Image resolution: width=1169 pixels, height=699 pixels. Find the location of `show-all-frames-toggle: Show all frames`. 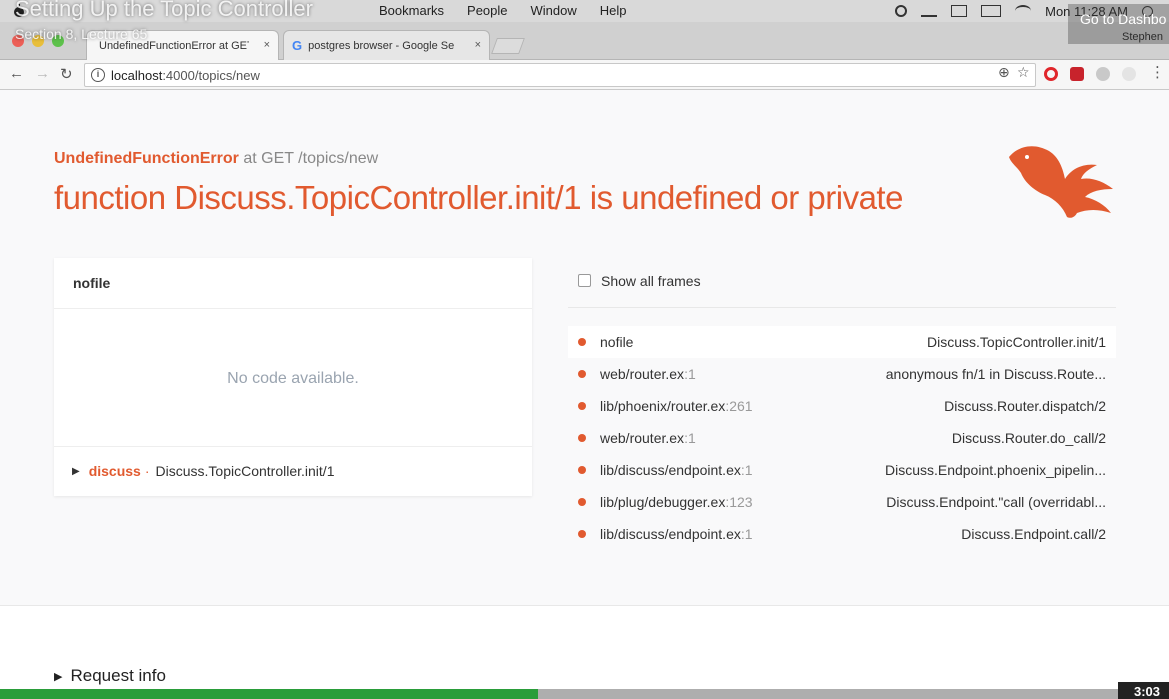

show-all-frames-toggle: Show all frames is located at coordinates (842, 283).